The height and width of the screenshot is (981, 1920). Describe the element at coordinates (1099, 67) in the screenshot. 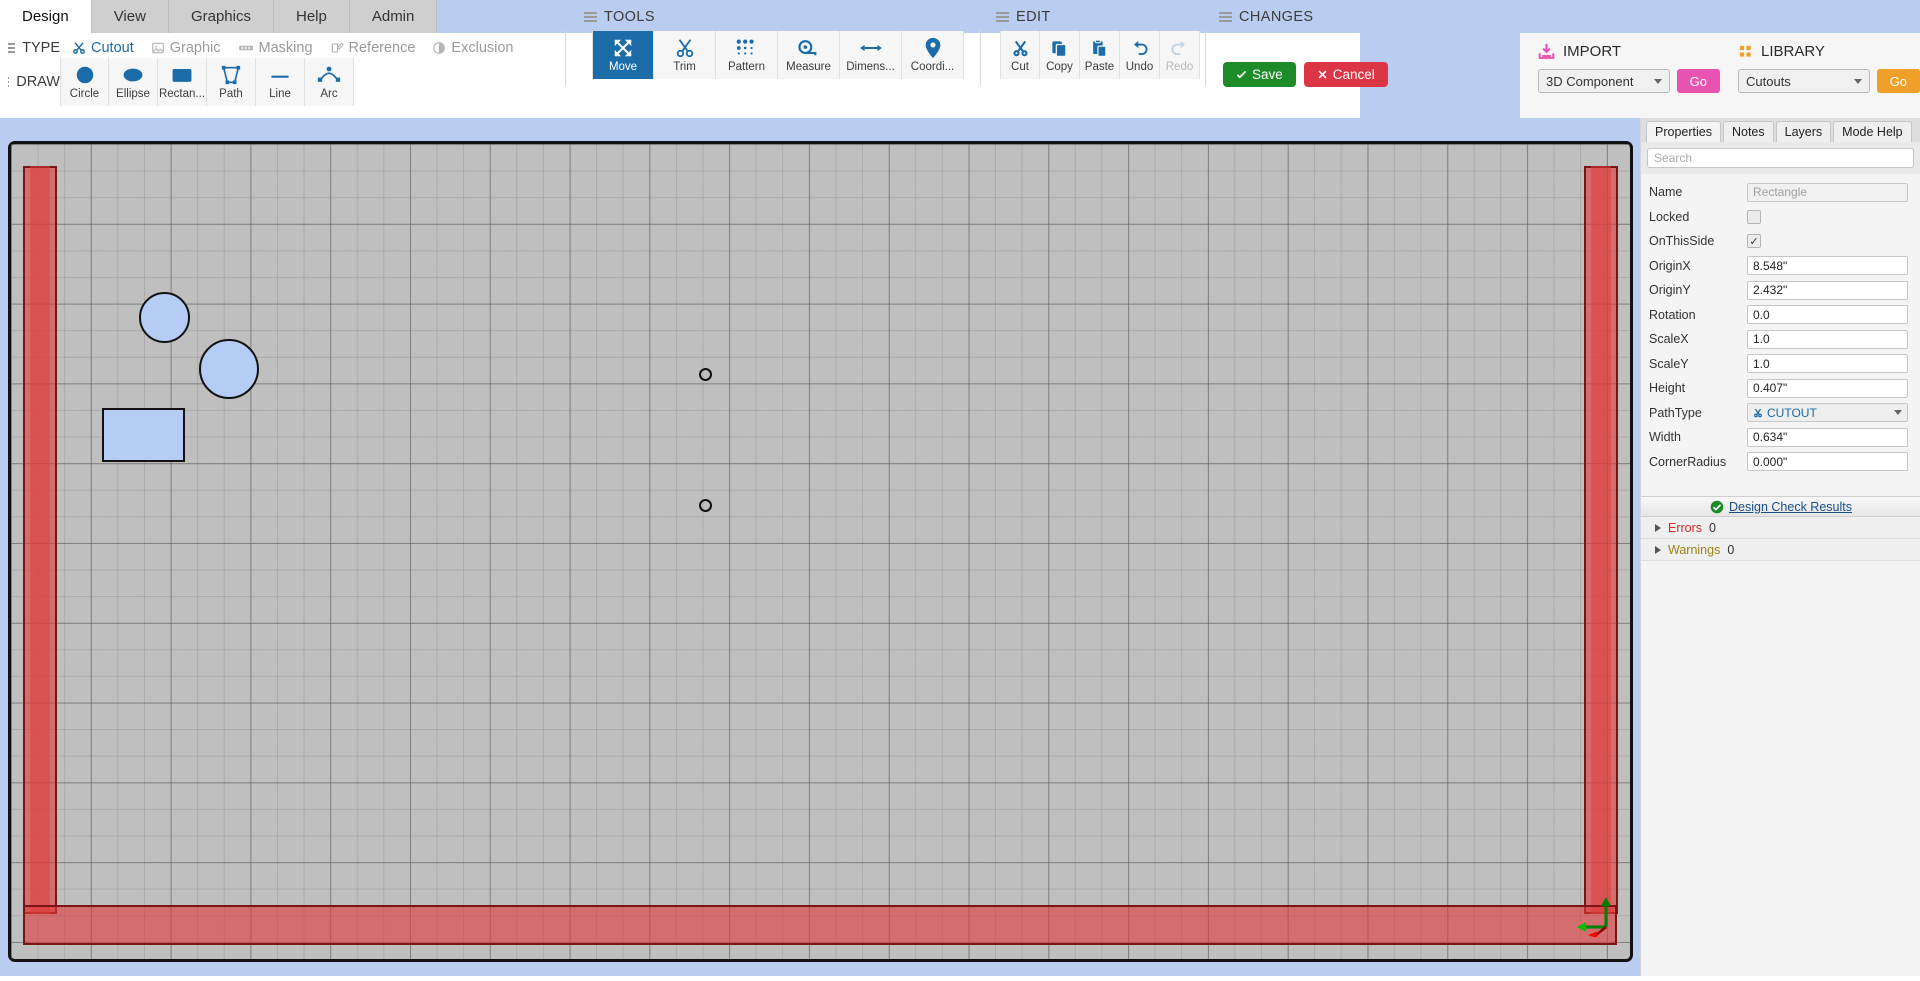

I see `edit-button-label: Paste` at that location.